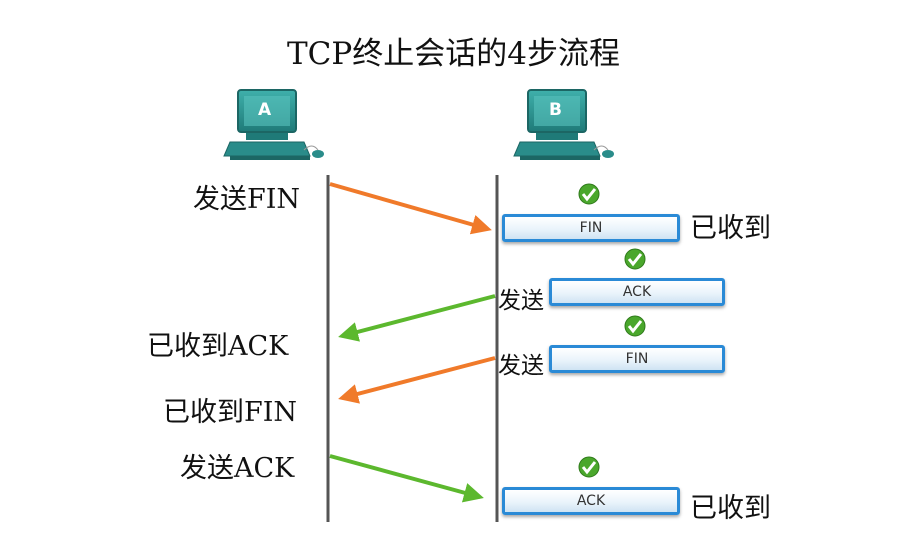 This screenshot has width=907, height=560. I want to click on segment-ack-2: ACK, so click(591, 501).